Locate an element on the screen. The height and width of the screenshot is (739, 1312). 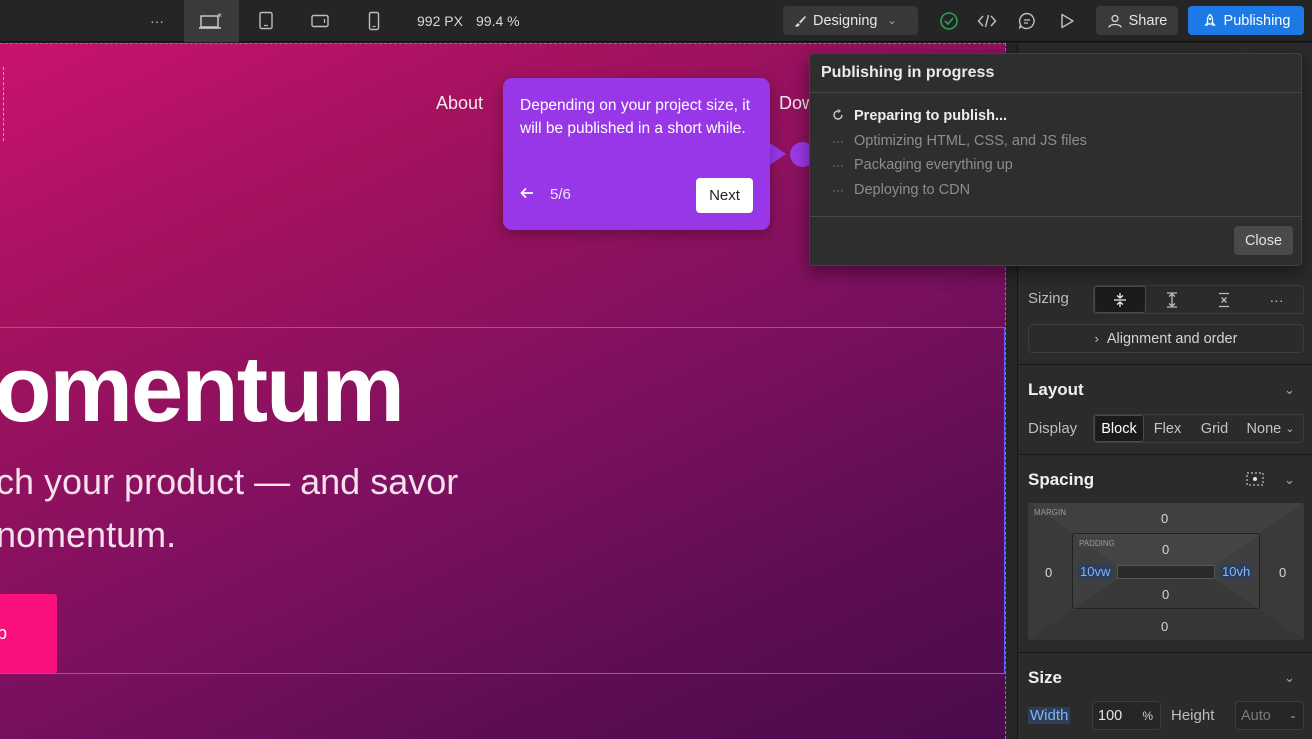
rocket-icon is located at coordinates (1209, 19).